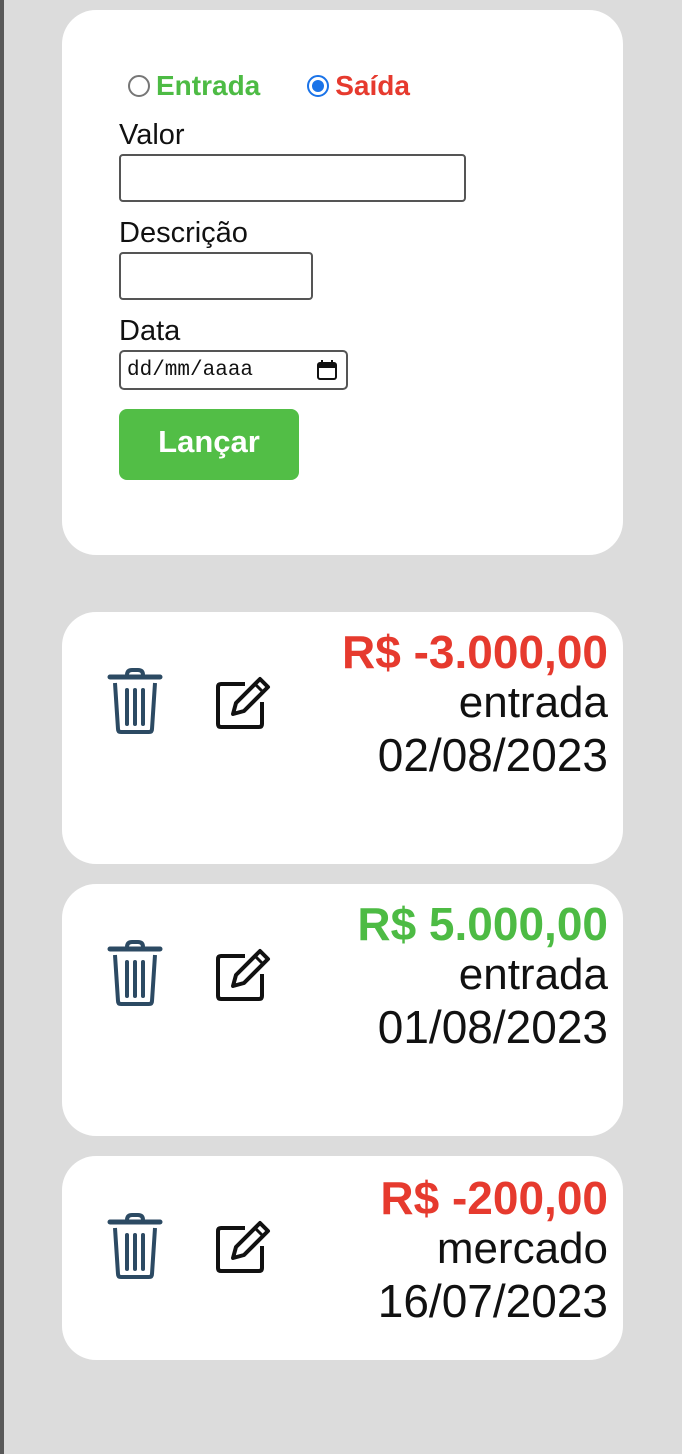 Image resolution: width=682 pixels, height=1454 pixels. Describe the element at coordinates (522, 1248) in the screenshot. I see `transaction-description: mercado` at that location.